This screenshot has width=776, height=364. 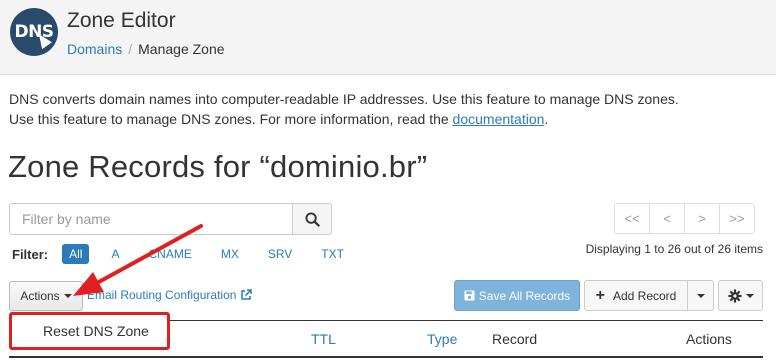 What do you see at coordinates (162, 295) in the screenshot?
I see `email-routing-label: Email Routing Configuration` at bounding box center [162, 295].